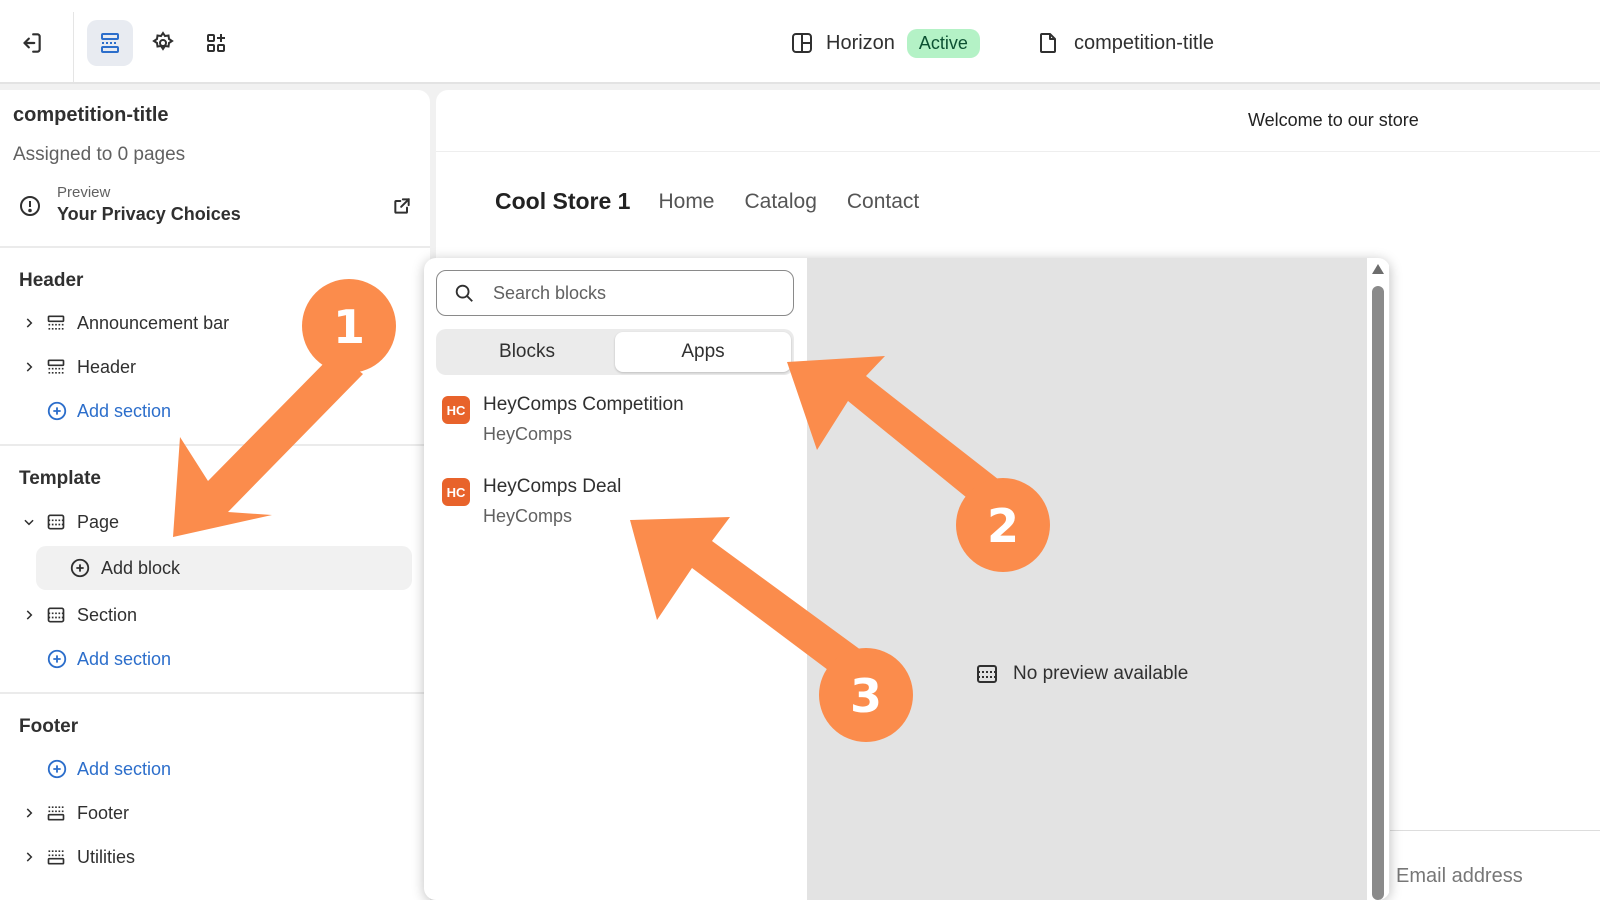  I want to click on tree-item-label: Page, so click(98, 521).